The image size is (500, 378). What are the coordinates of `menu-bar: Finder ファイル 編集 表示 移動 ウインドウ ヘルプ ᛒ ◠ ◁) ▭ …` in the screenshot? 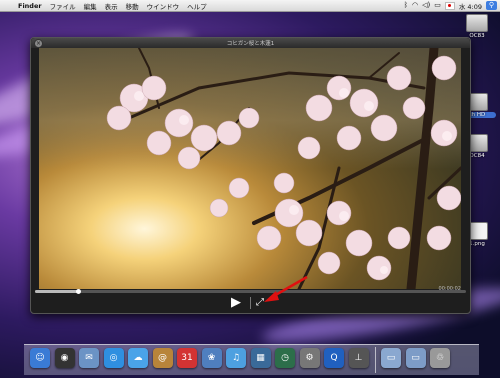 It's located at (250, 6).